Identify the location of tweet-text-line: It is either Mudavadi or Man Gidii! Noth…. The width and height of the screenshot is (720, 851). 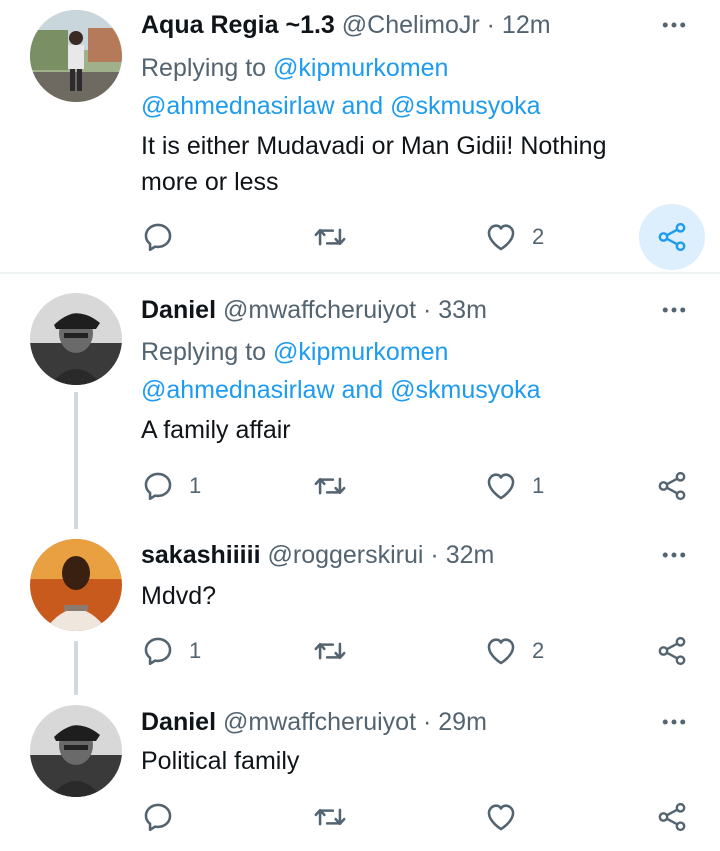
(374, 146).